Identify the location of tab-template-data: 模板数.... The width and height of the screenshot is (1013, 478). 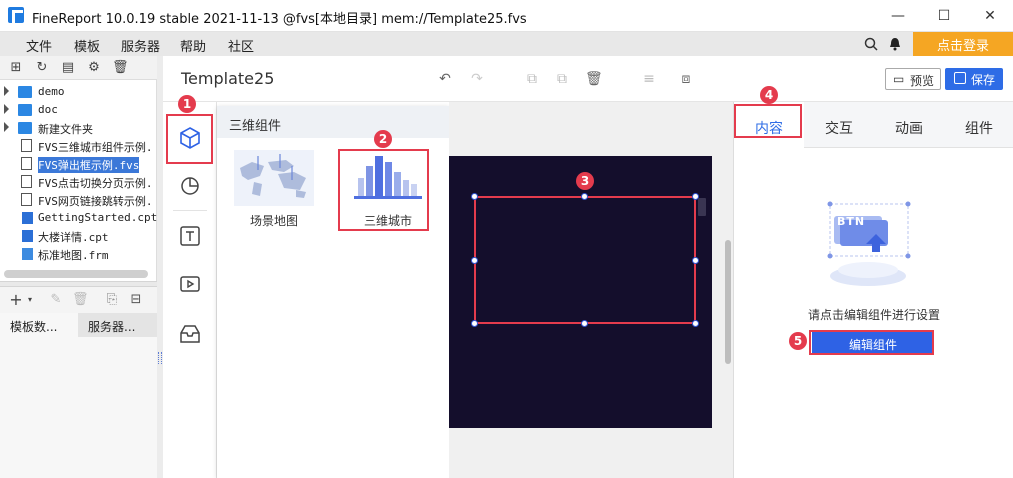
(39, 325).